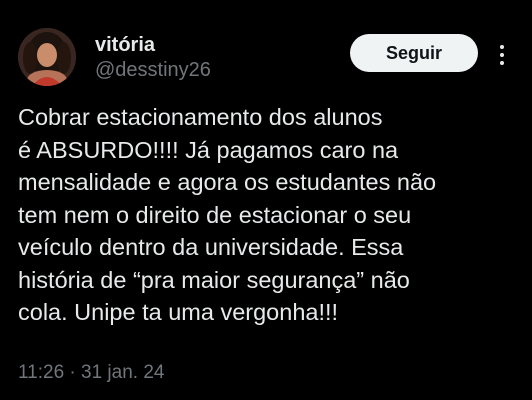 Image resolution: width=532 pixels, height=400 pixels. Describe the element at coordinates (227, 182) in the screenshot. I see `tweet-text-line: mensalidade e agora os estudantes não` at that location.